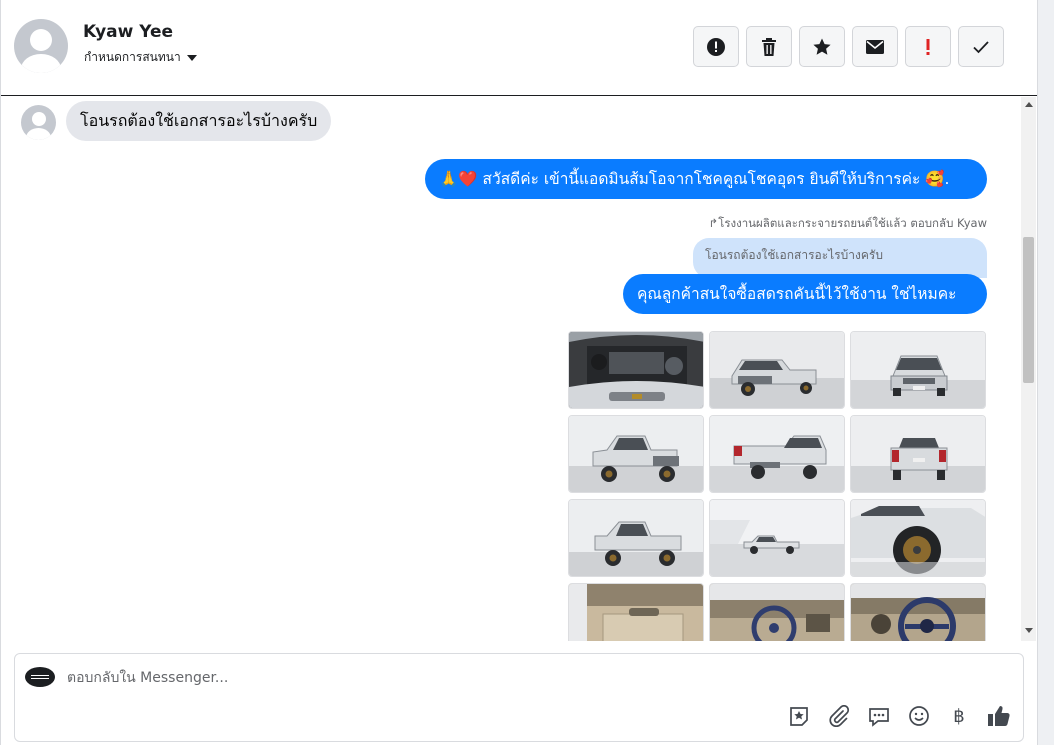  I want to click on car-photo-front-left-image, so click(777, 370).